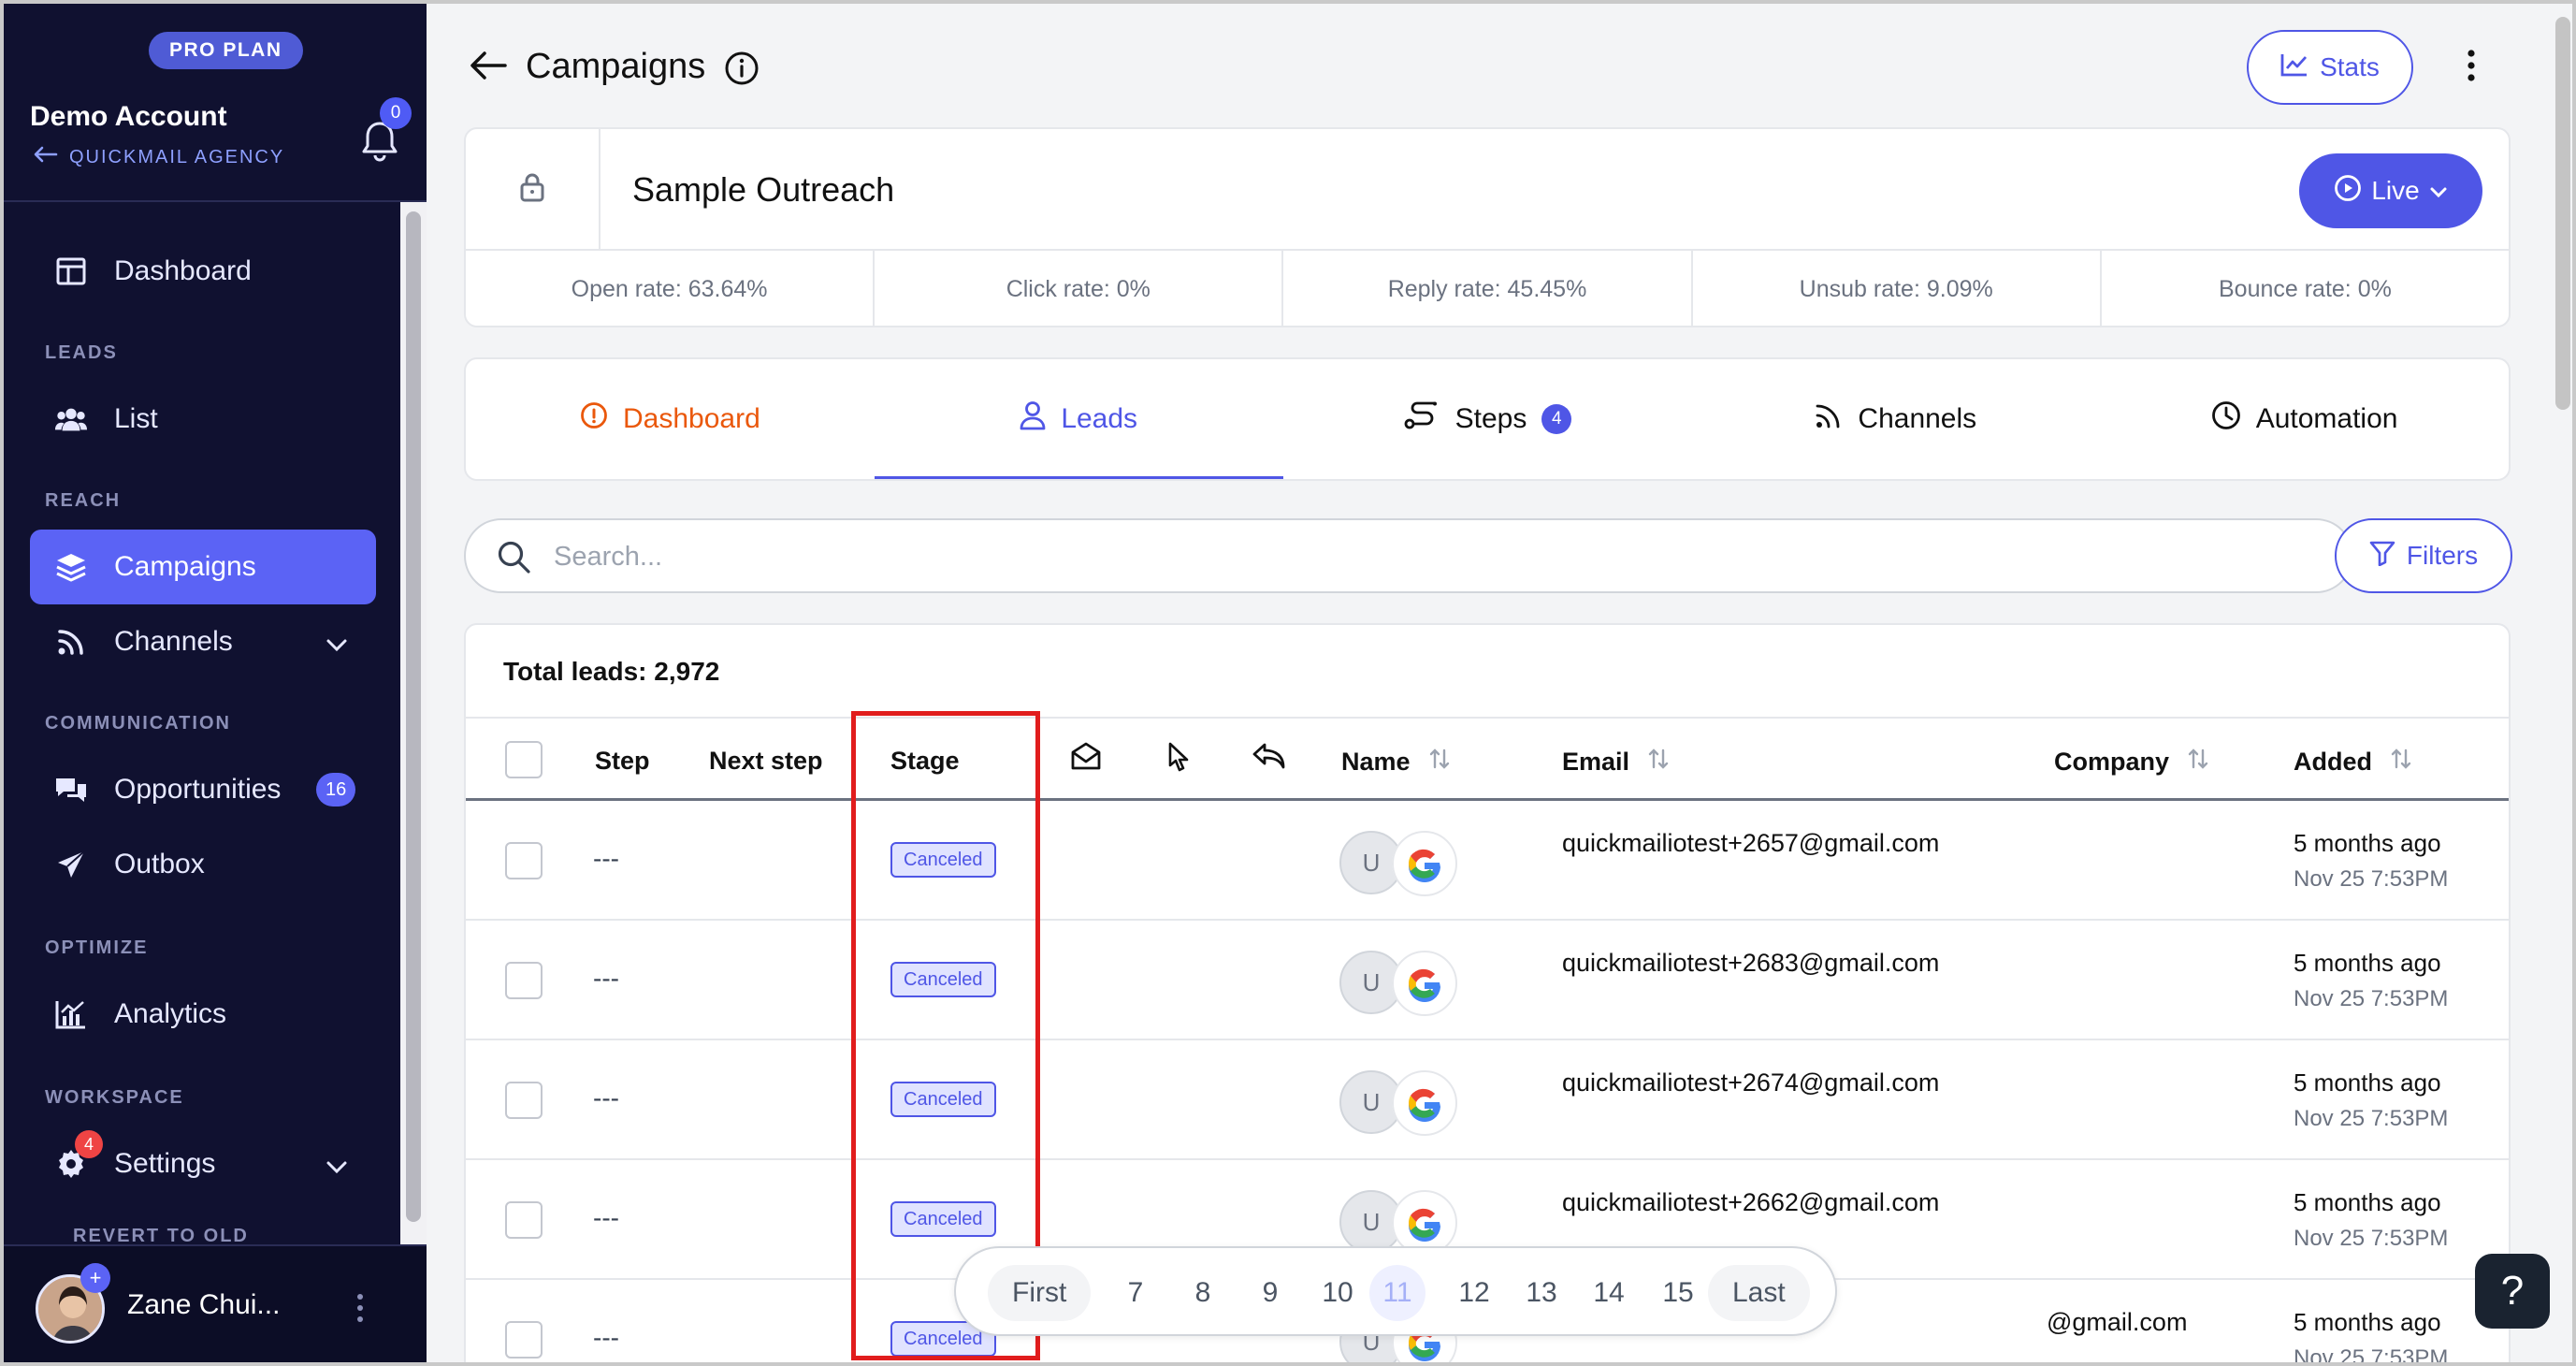 The width and height of the screenshot is (2576, 1366). Describe the element at coordinates (1542, 1293) in the screenshot. I see `page-button: 13` at that location.